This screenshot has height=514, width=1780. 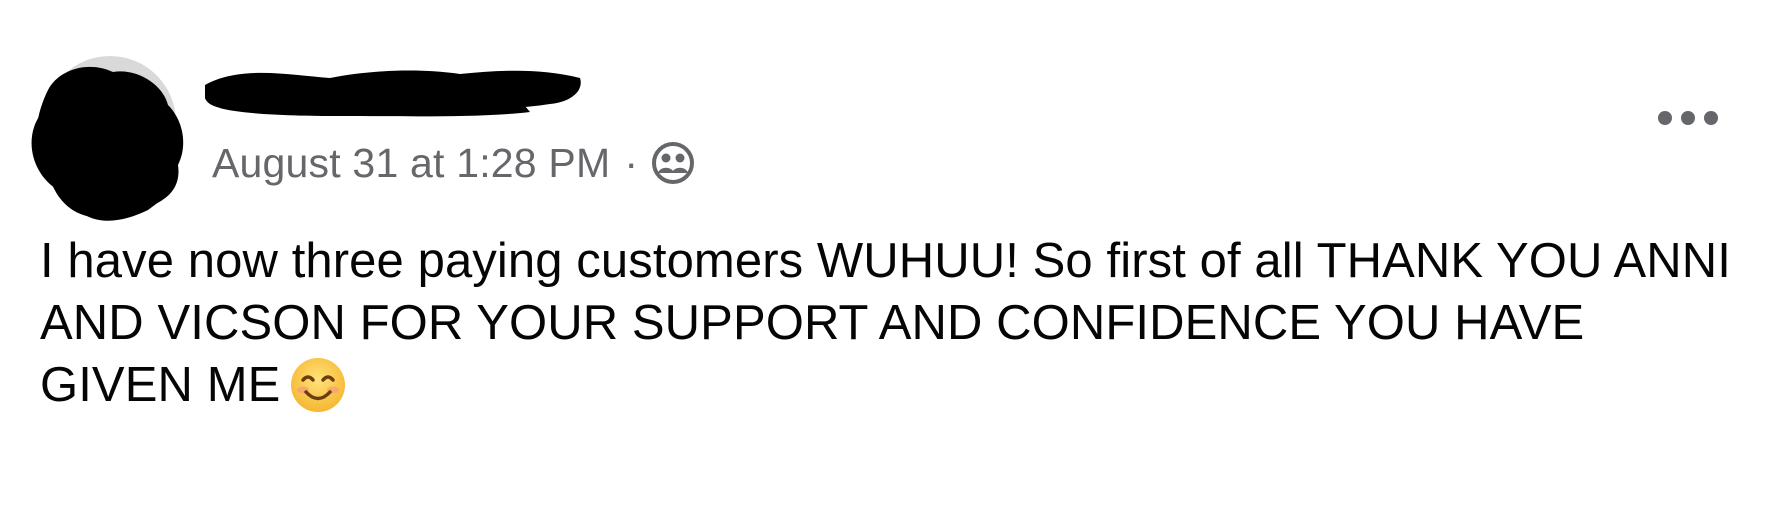 What do you see at coordinates (318, 385) in the screenshot?
I see `smiling-face-icon` at bounding box center [318, 385].